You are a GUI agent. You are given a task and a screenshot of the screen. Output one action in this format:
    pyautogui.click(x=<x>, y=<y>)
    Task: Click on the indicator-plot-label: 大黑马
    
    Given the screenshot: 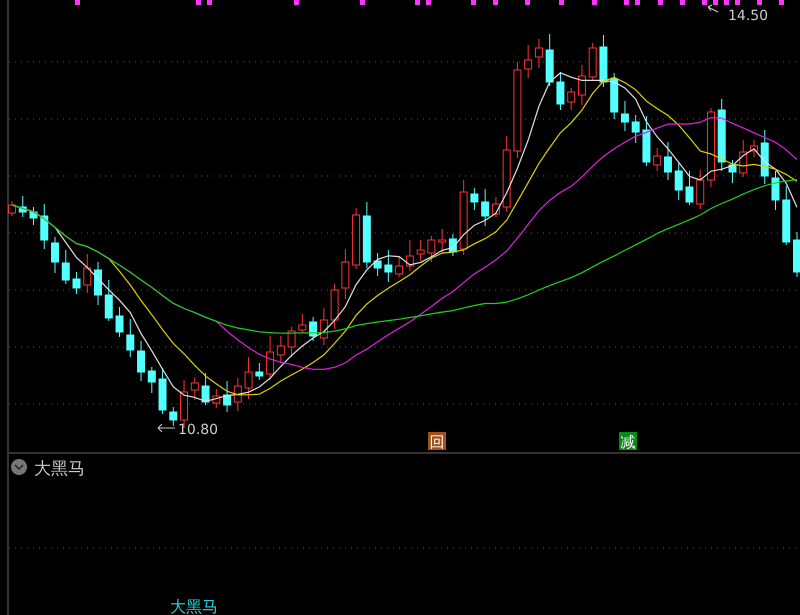 What is the action you would take?
    pyautogui.click(x=194, y=606)
    